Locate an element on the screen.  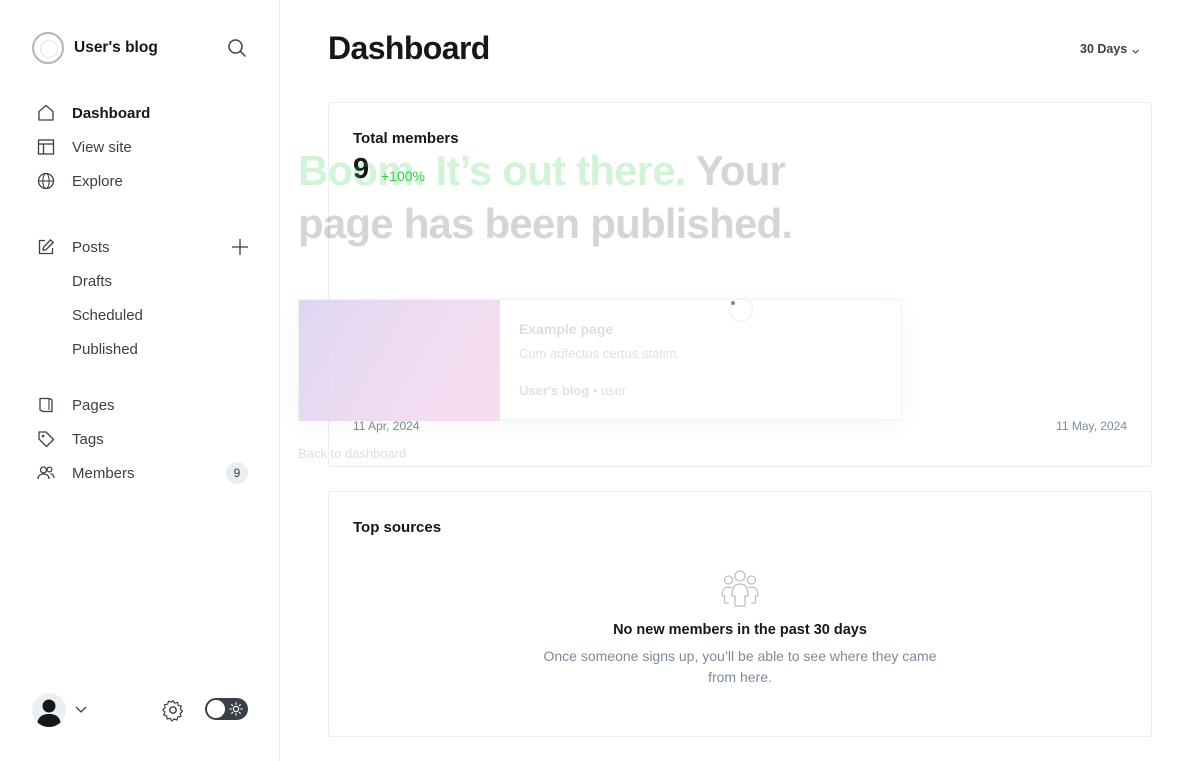
members-icon is located at coordinates (46, 473).